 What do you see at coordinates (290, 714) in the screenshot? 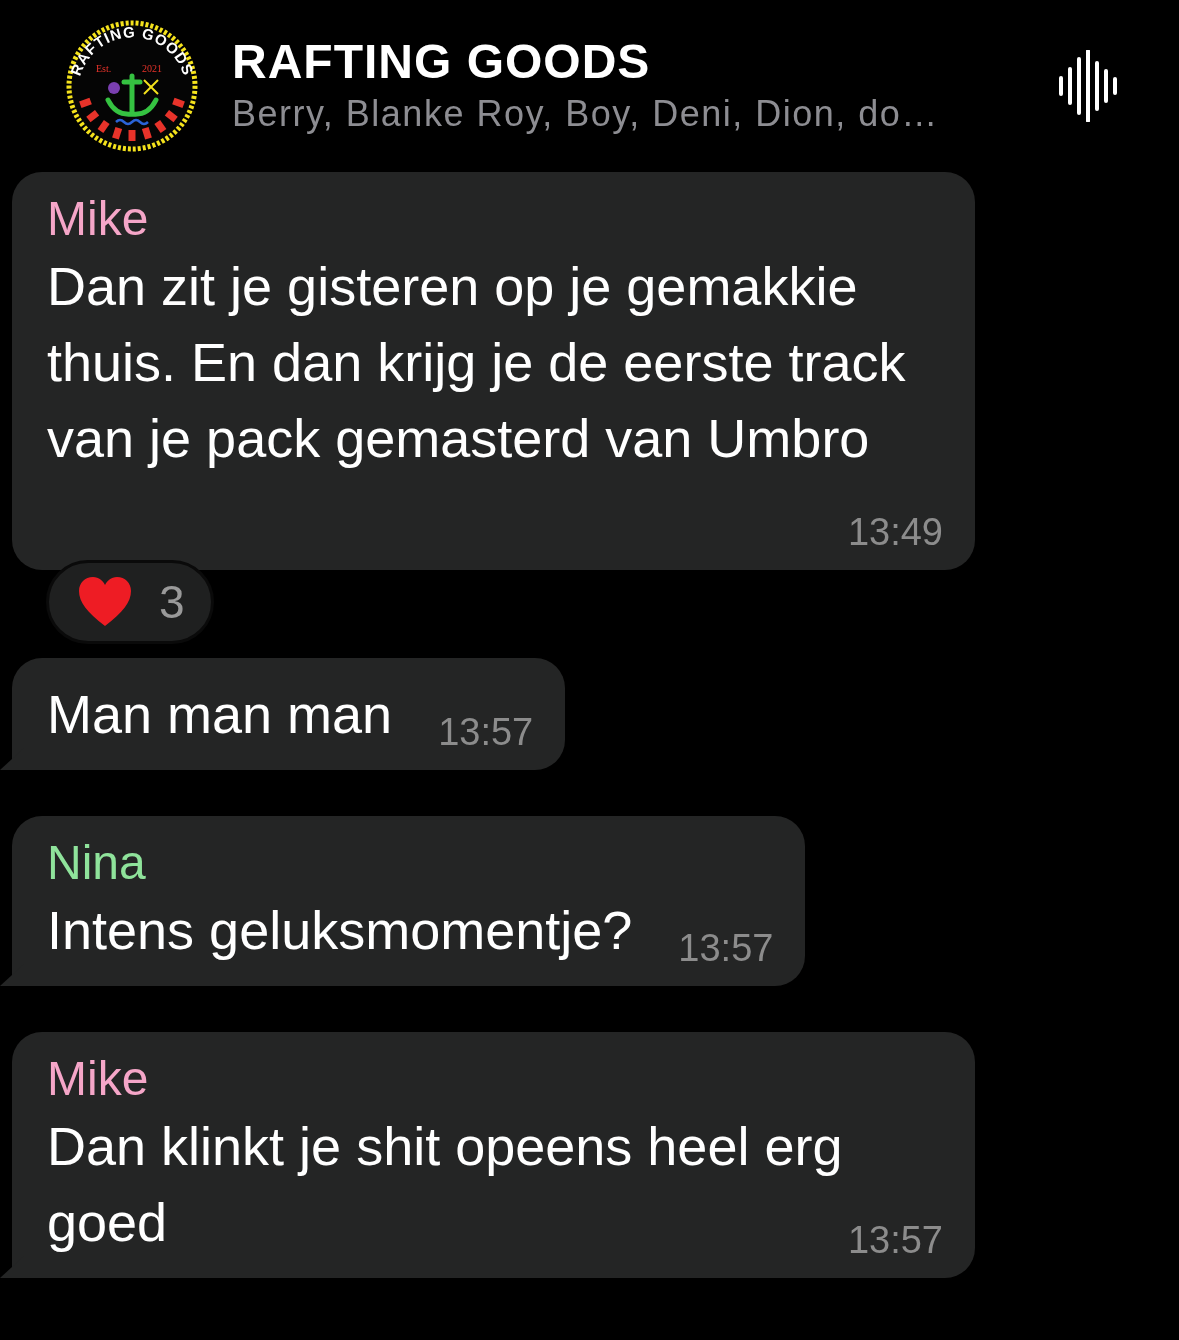
I see `message-text: Man man man 13:57` at bounding box center [290, 714].